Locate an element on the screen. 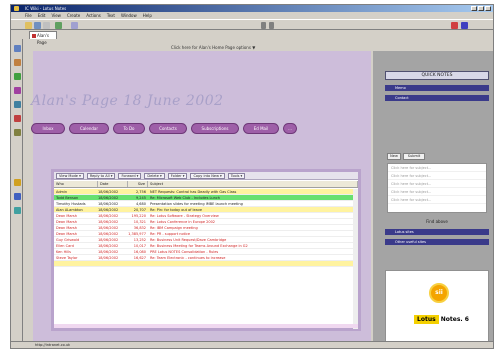 Image resolution: width=498 pixels, height=353 pixels. cell-who: Guy Griswold is located at coordinates (68, 240).